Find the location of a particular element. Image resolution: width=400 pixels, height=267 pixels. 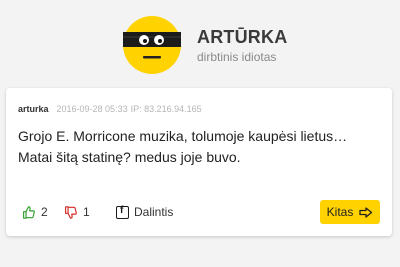

post-meta: arturka 2016-09-28 05:33 IP: 83.216.94.165 is located at coordinates (110, 109).